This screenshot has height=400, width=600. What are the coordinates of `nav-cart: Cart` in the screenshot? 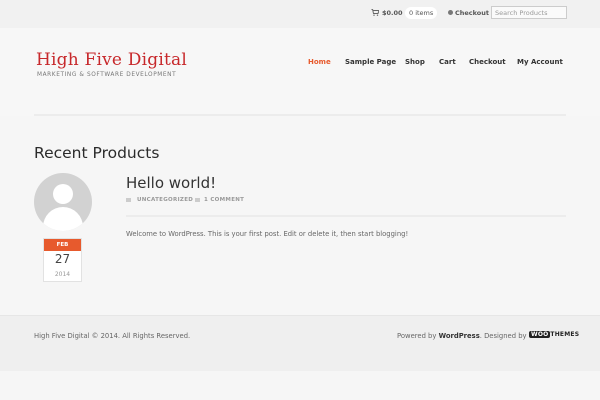 It's located at (447, 62).